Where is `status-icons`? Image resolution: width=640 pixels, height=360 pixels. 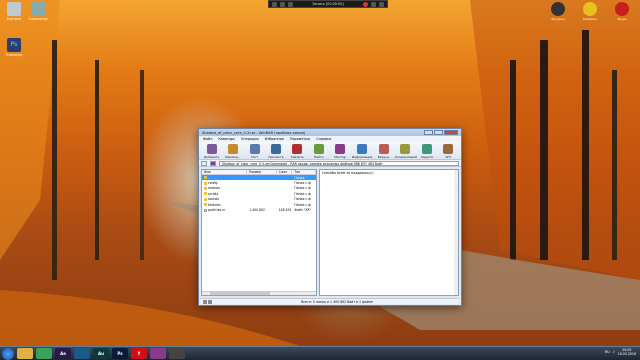 status-icons is located at coordinates (208, 301).